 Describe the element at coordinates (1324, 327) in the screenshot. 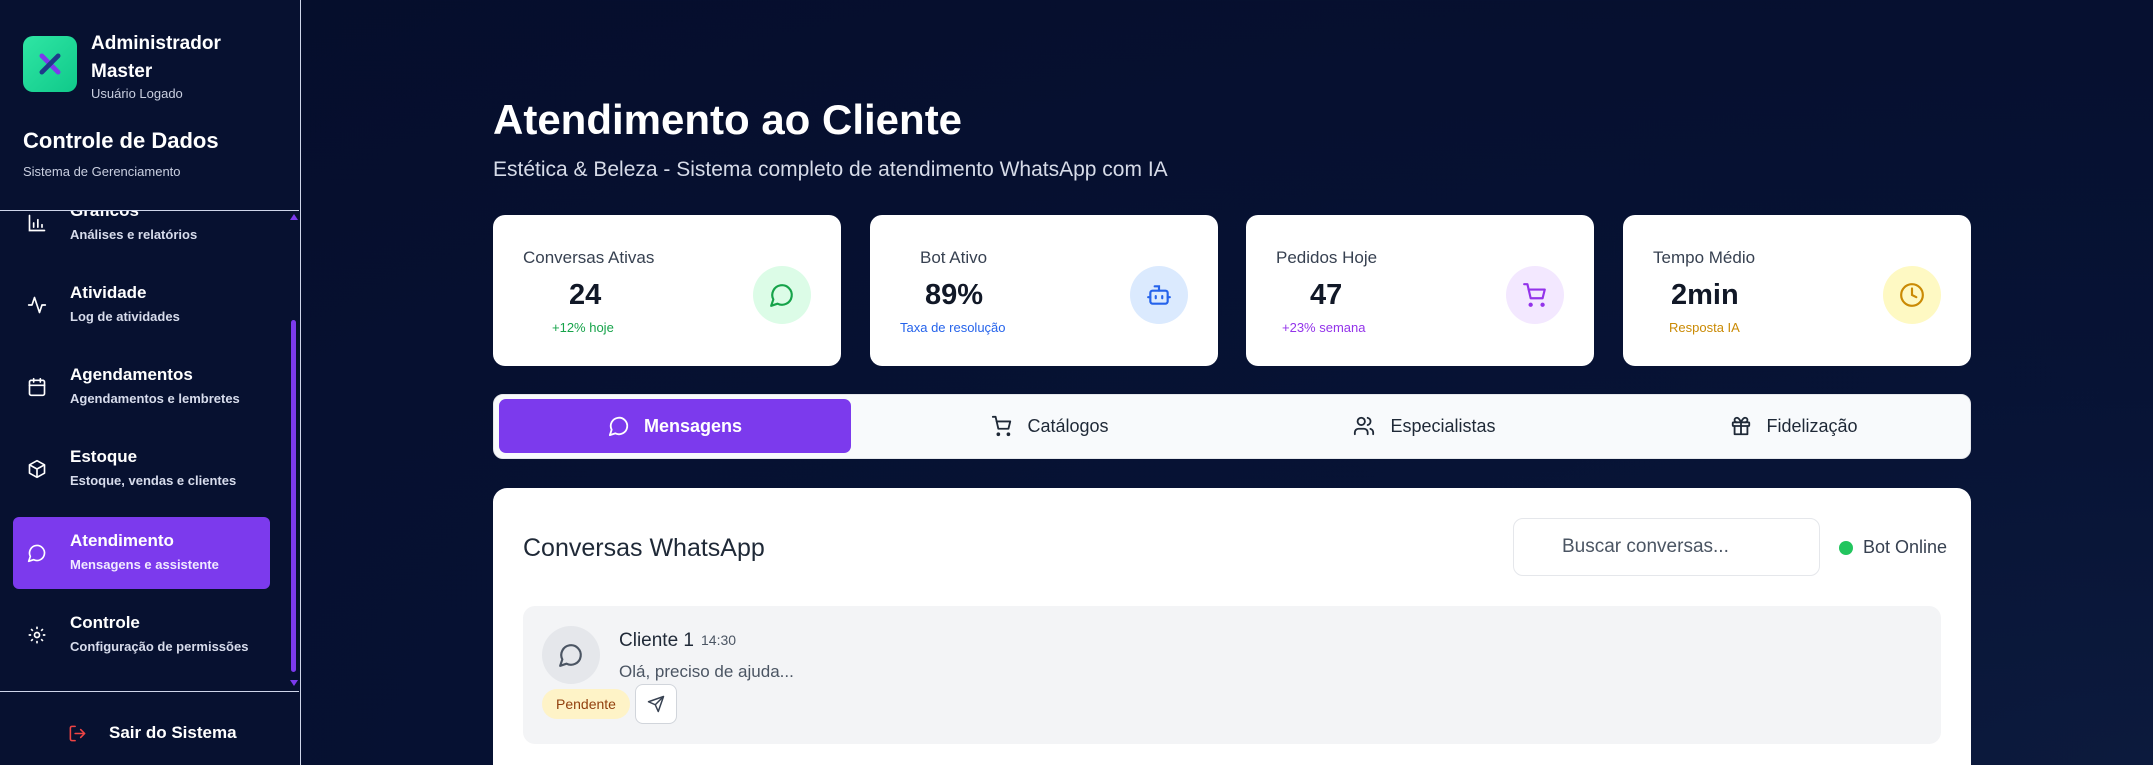

I see `stat-note: +23% semana` at that location.